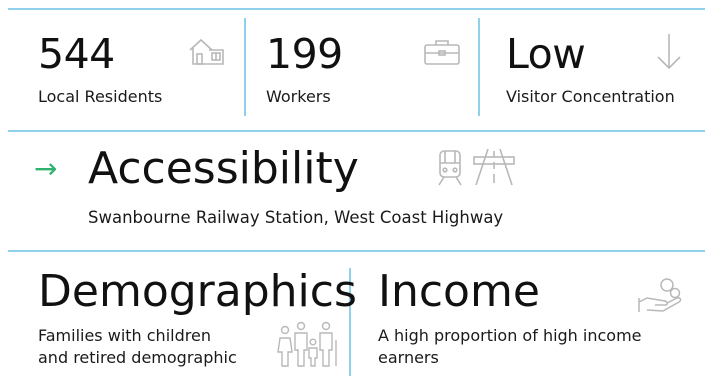  What do you see at coordinates (223, 168) in the screenshot?
I see `accessibility-title: Accessibility` at bounding box center [223, 168].